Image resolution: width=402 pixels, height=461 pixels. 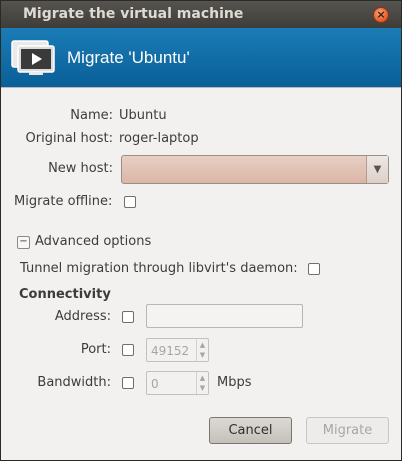 What do you see at coordinates (130, 202) in the screenshot?
I see `migrate-offline-checkbox` at bounding box center [130, 202].